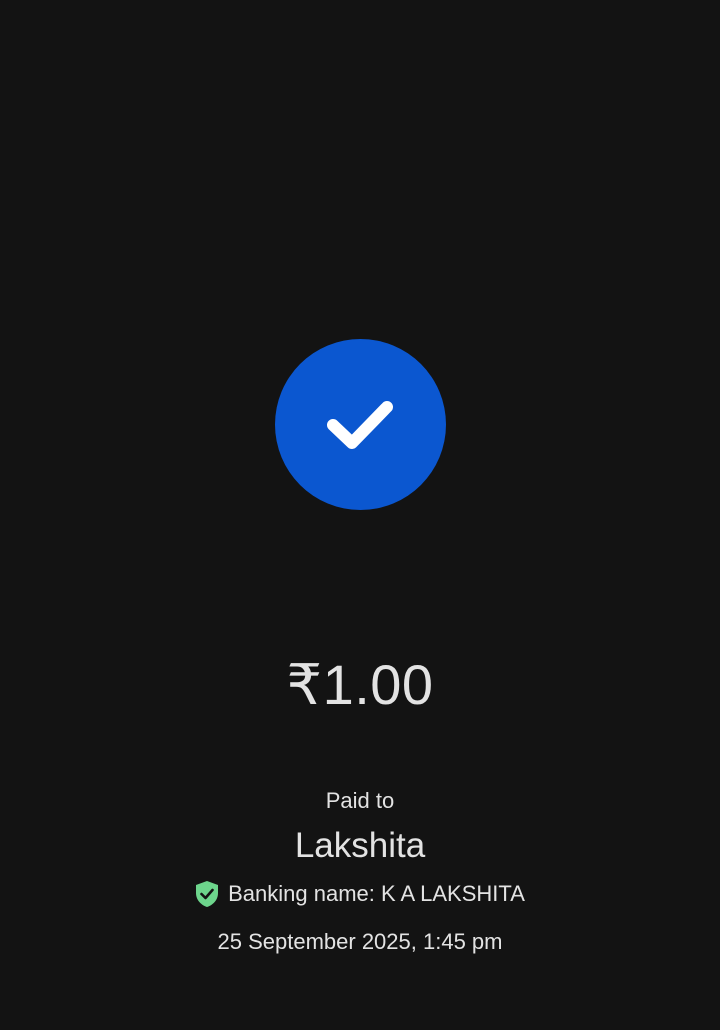  I want to click on banking-name-row: Banking name: K A LAKSHITA, so click(360, 894).